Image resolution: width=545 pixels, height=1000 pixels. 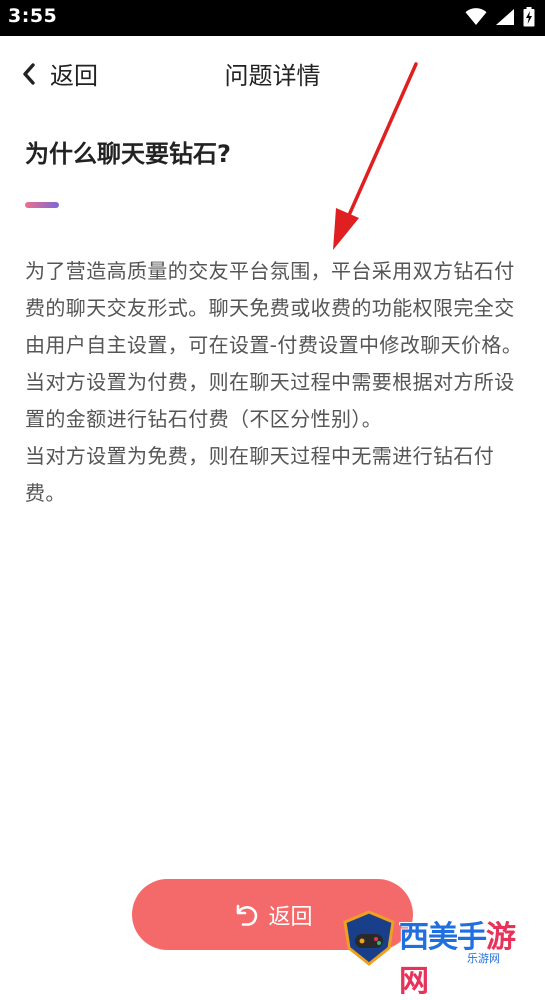 What do you see at coordinates (247, 915) in the screenshot?
I see `undo-arrow-icon` at bounding box center [247, 915].